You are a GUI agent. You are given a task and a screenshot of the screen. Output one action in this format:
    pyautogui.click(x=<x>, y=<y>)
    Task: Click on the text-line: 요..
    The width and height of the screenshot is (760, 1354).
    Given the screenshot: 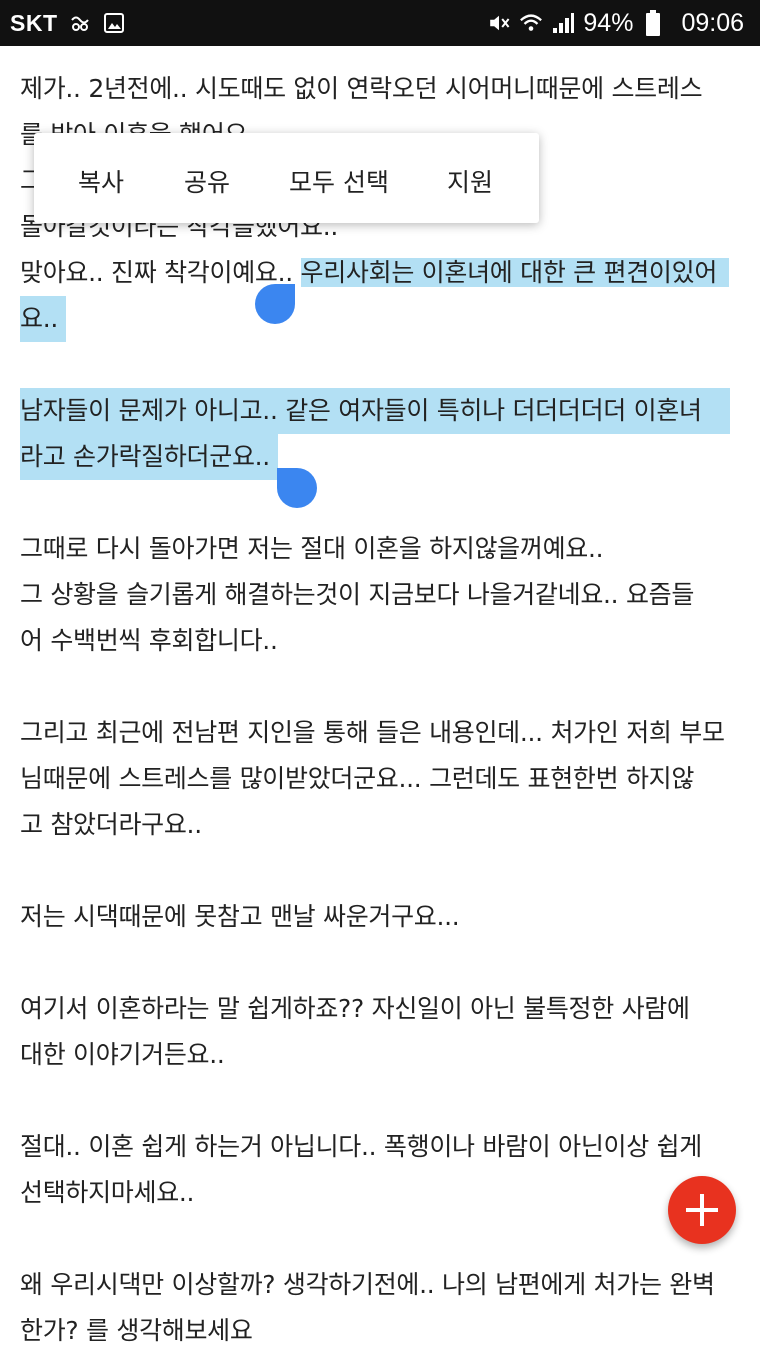 What is the action you would take?
    pyautogui.click(x=381, y=319)
    